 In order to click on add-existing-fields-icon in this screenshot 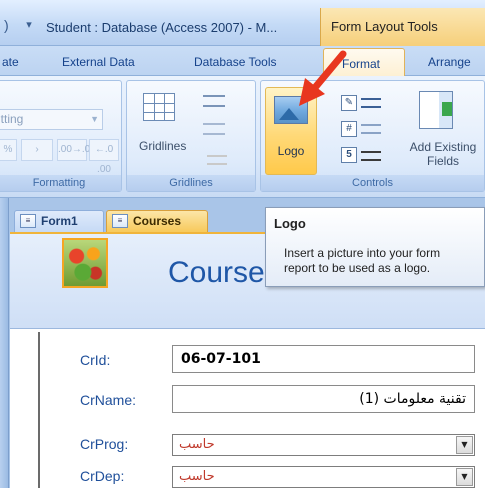, I will do `click(436, 110)`.